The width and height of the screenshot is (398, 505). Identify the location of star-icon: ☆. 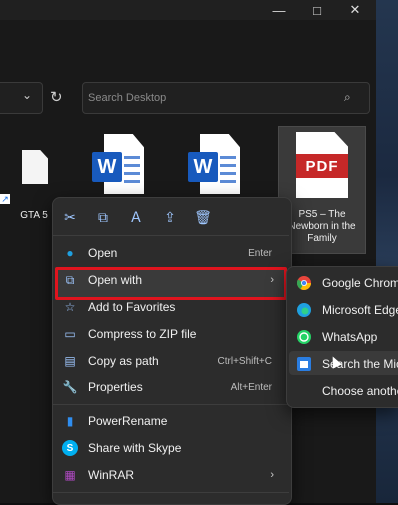
(70, 307).